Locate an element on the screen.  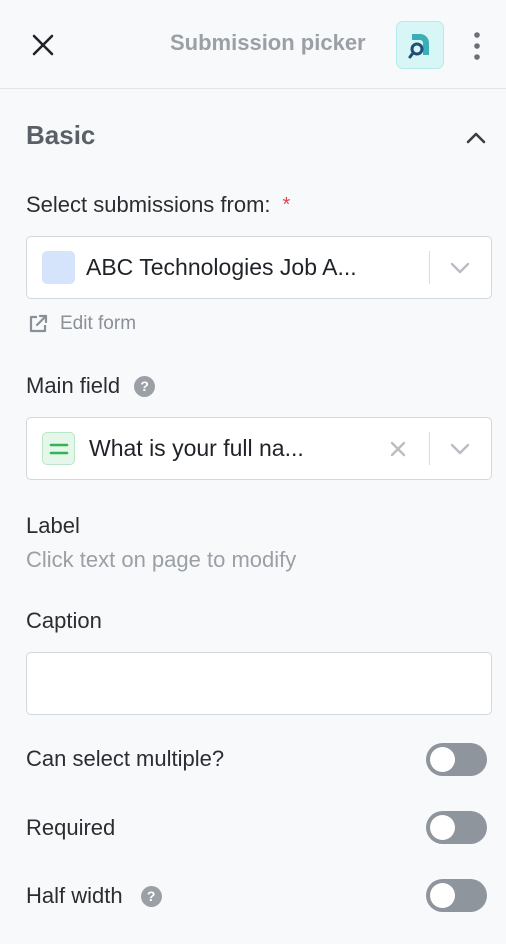
multiple-label: Can select multiple? is located at coordinates (125, 759).